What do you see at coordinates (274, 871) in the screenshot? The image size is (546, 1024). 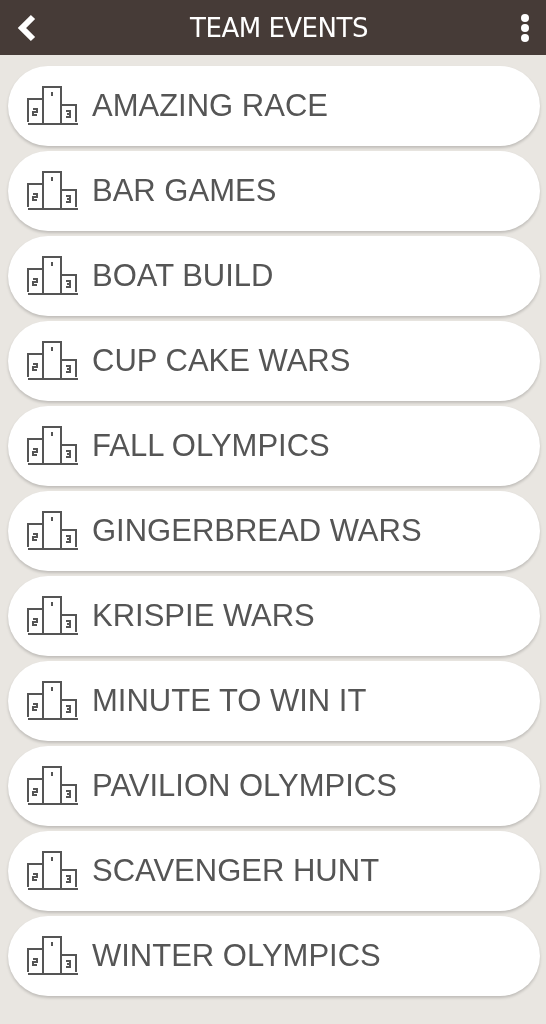 I see `event-item: SCAVENGER HUNT` at bounding box center [274, 871].